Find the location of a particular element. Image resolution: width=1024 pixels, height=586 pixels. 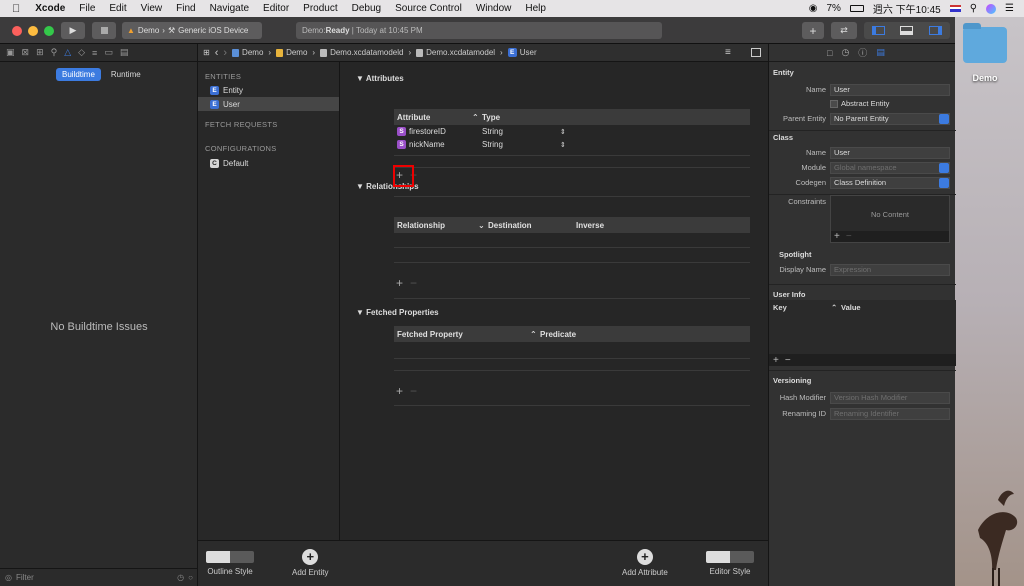

history-inspector-icon: ◷ is located at coordinates (845, 52).